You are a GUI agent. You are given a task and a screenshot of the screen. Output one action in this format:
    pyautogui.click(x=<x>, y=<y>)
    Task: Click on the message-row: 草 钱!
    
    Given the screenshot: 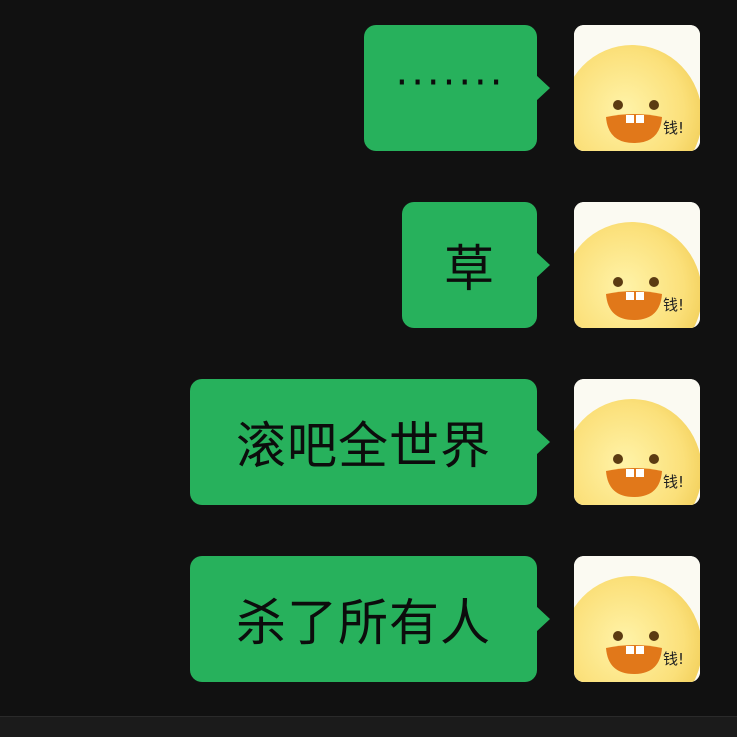 What is the action you would take?
    pyautogui.click(x=551, y=265)
    